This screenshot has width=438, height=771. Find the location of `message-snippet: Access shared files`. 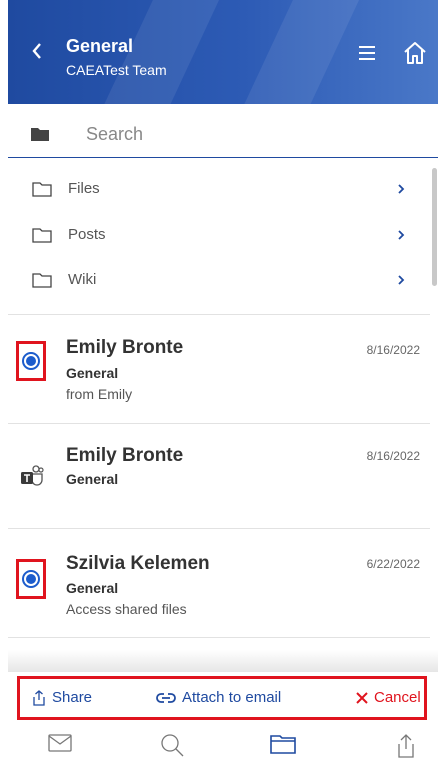

message-snippet: Access shared files is located at coordinates (126, 609).